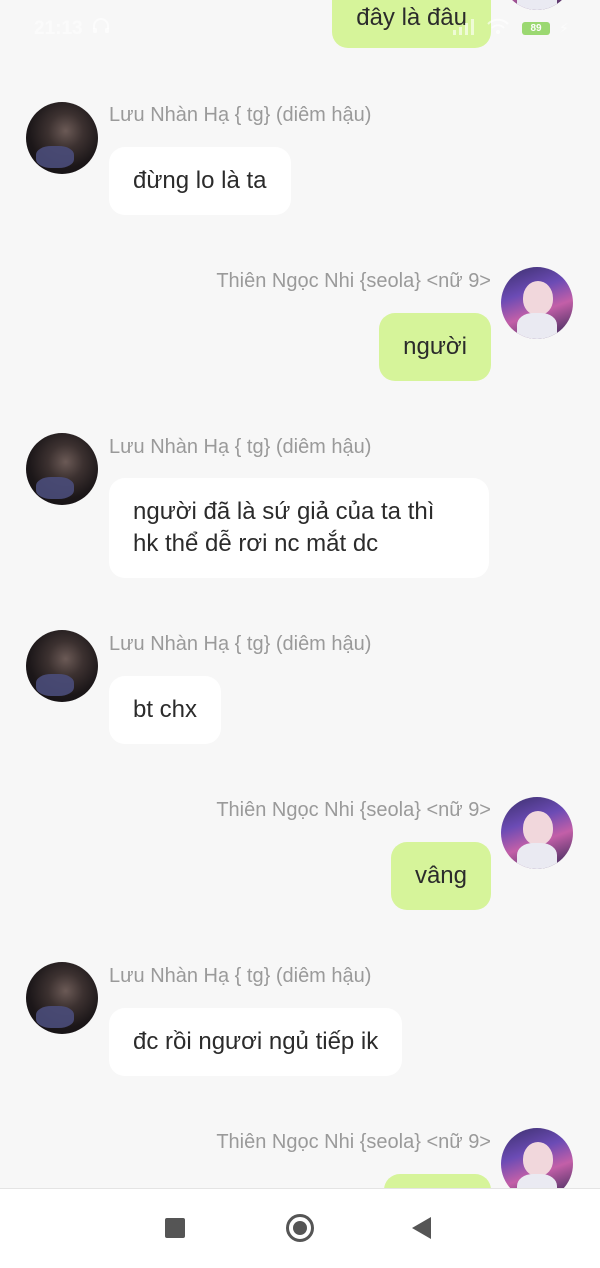  I want to click on system-nav-bar, so click(300, 1228).